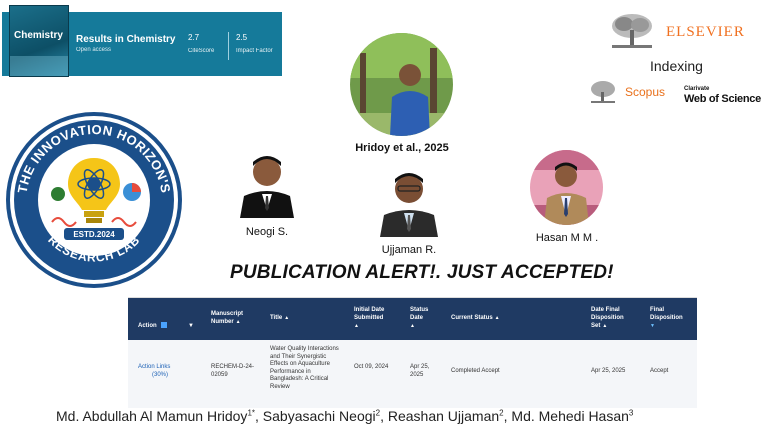 This screenshot has height=434, width=768. Describe the element at coordinates (164, 325) in the screenshot. I see `action-filter-icon` at that location.